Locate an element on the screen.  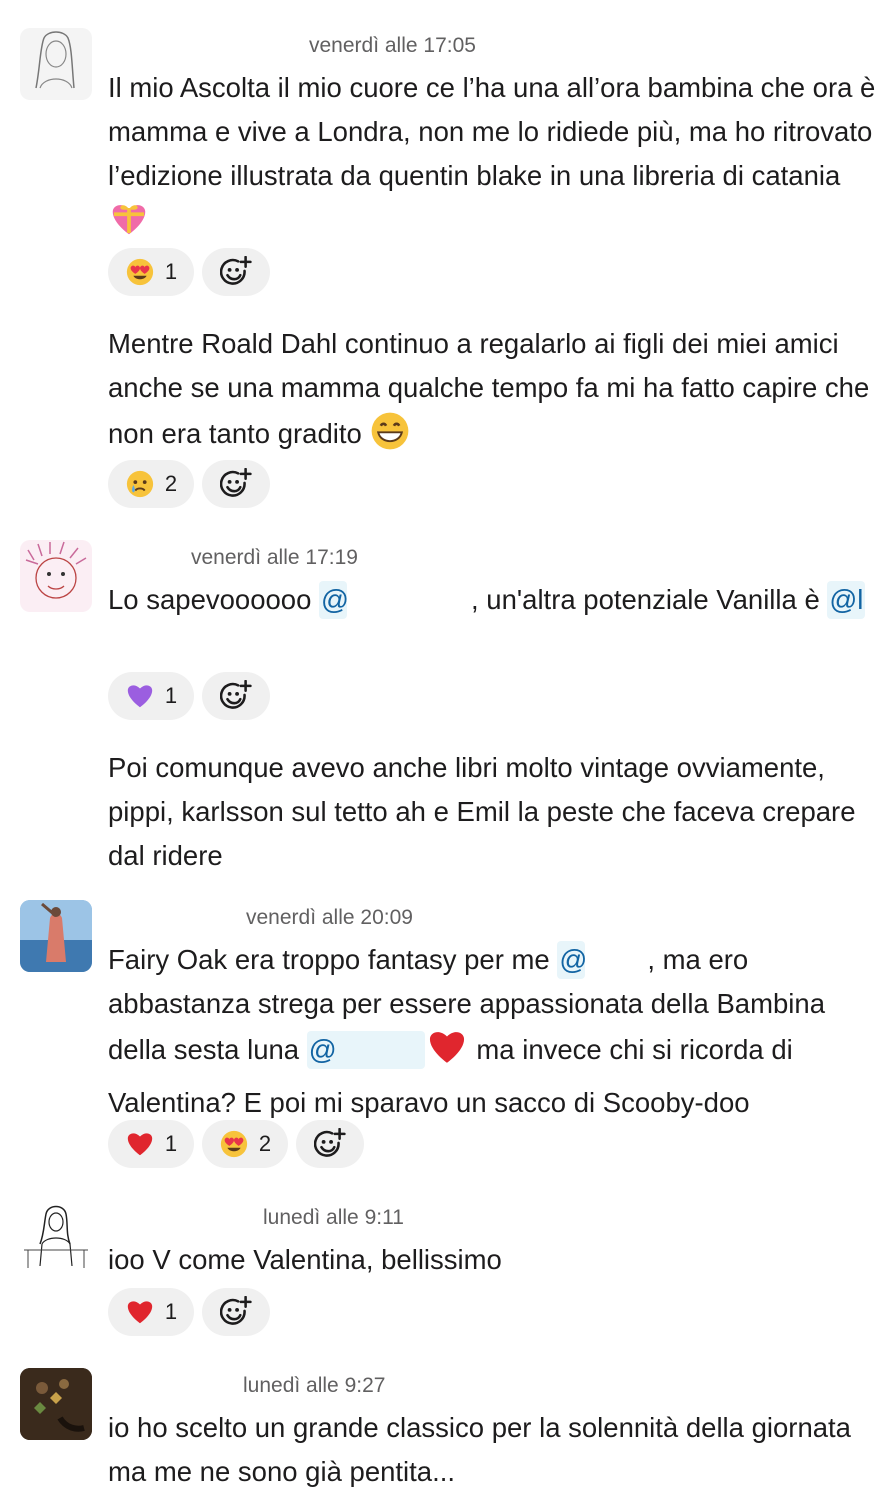
line-drawing-avatar is located at coordinates (56, 1236).